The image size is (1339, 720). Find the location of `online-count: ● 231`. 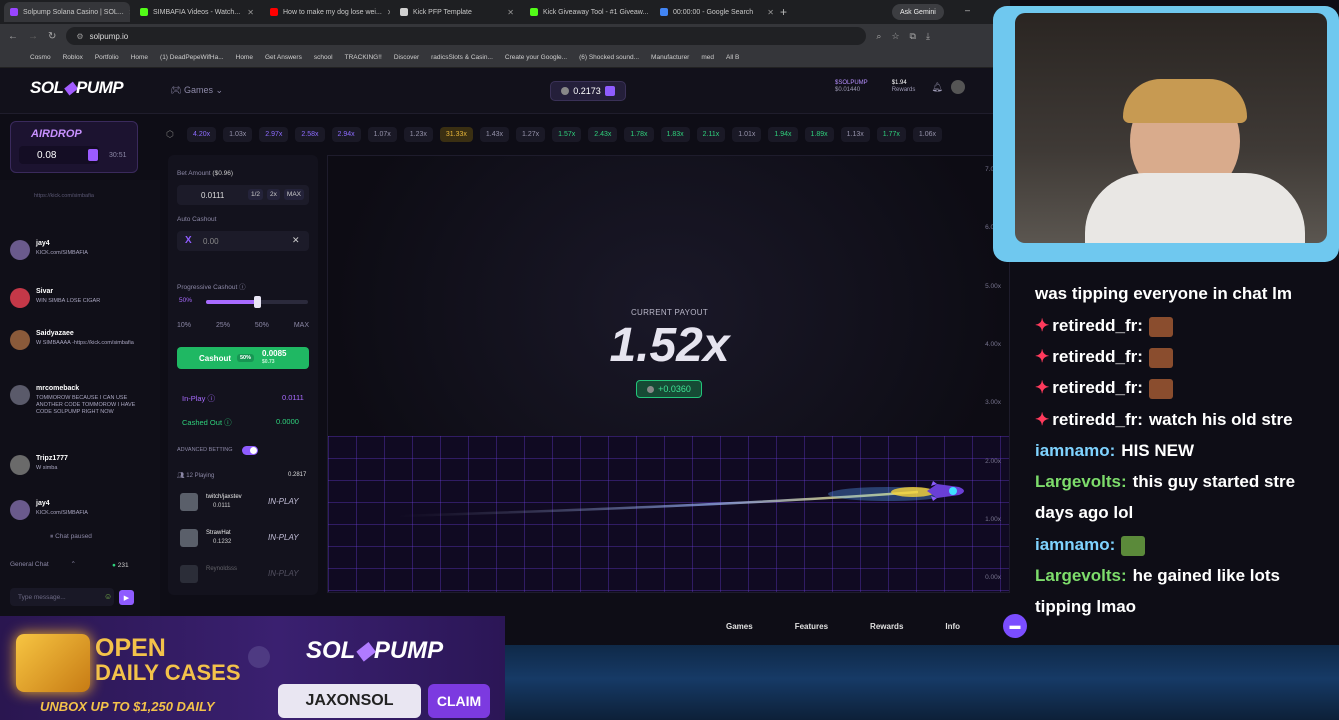

online-count: ● 231 is located at coordinates (120, 565).